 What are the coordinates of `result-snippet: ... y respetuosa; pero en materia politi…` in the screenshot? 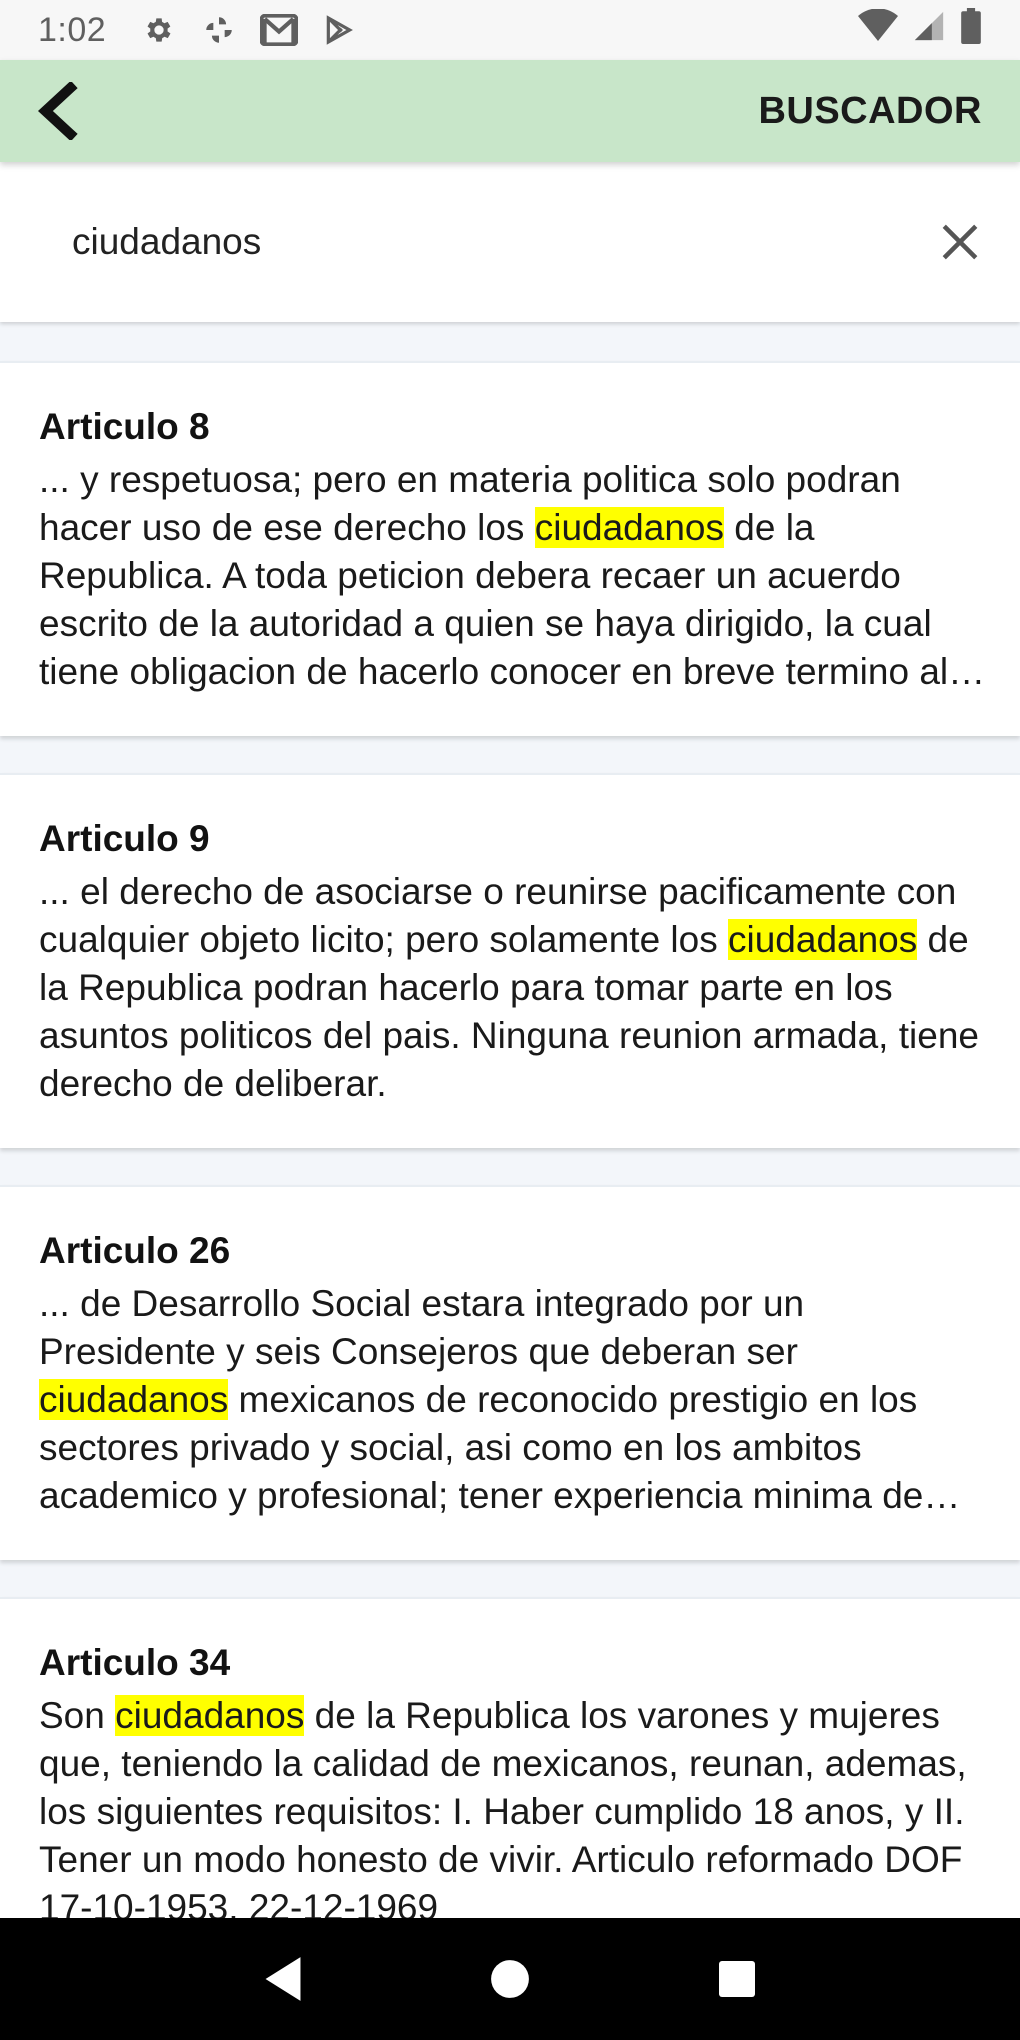 It's located at (494, 575).